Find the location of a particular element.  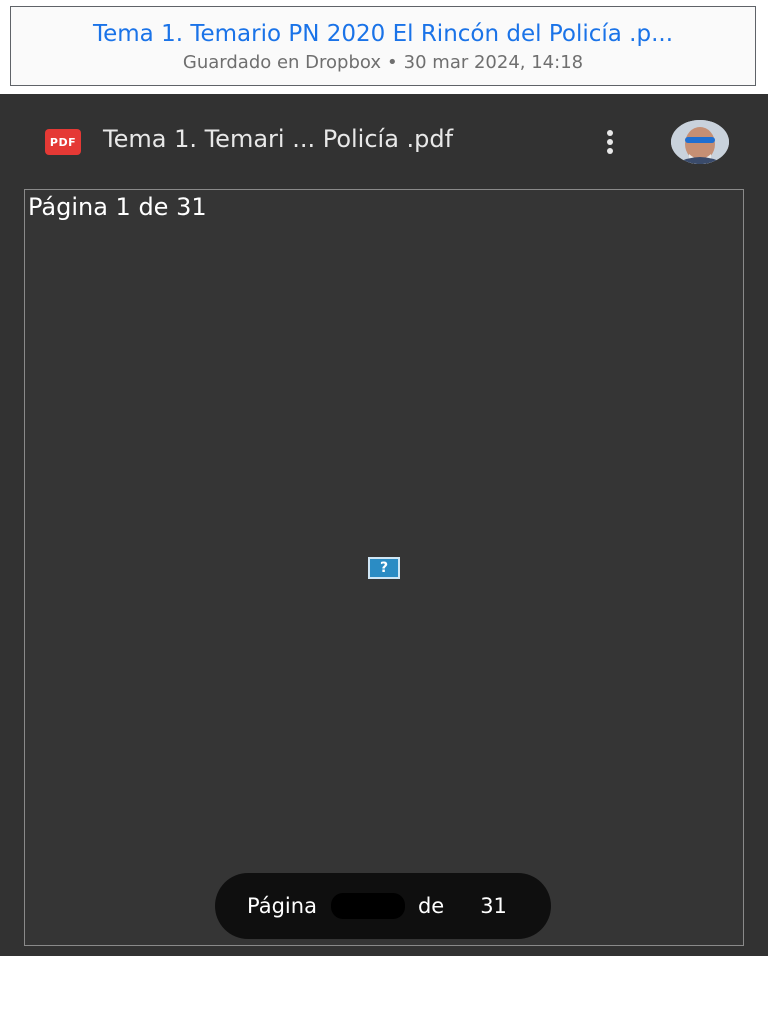

page-navigator: Página de 31 is located at coordinates (383, 906).